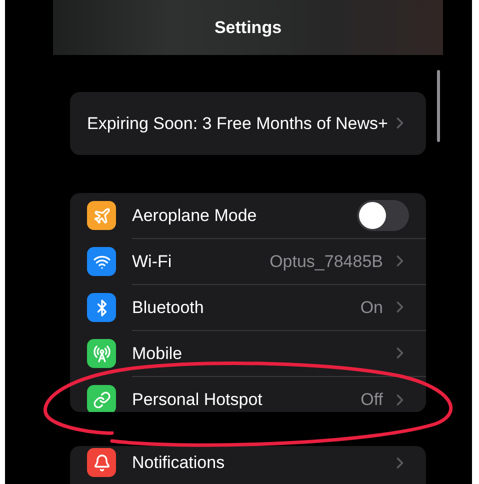 The image size is (479, 484). Describe the element at coordinates (158, 353) in the screenshot. I see `row-label: Mobile` at that location.